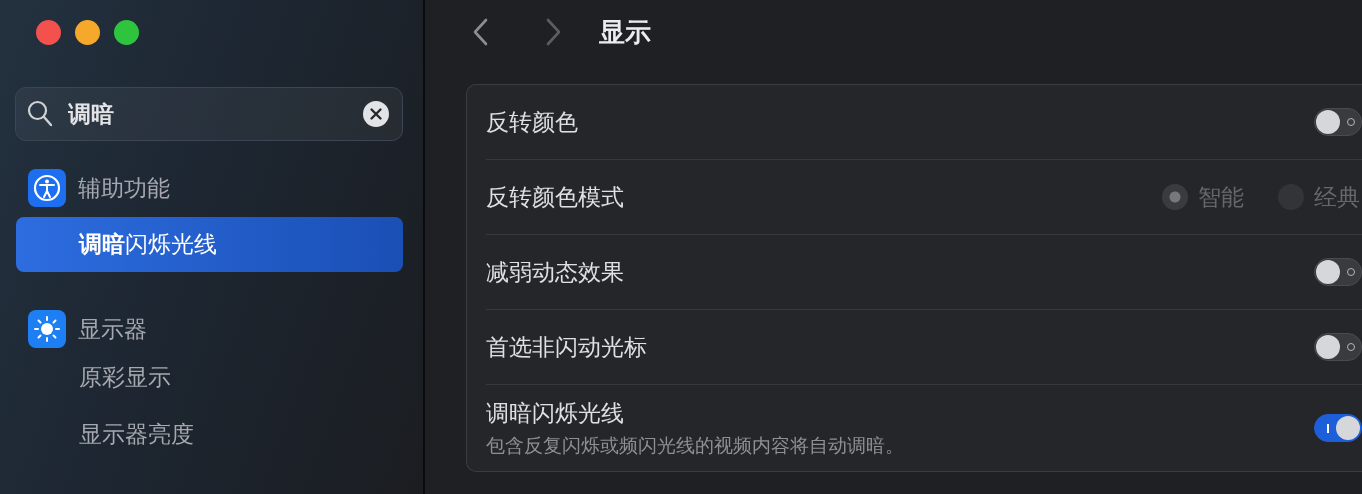  I want to click on close-button, so click(48, 32).